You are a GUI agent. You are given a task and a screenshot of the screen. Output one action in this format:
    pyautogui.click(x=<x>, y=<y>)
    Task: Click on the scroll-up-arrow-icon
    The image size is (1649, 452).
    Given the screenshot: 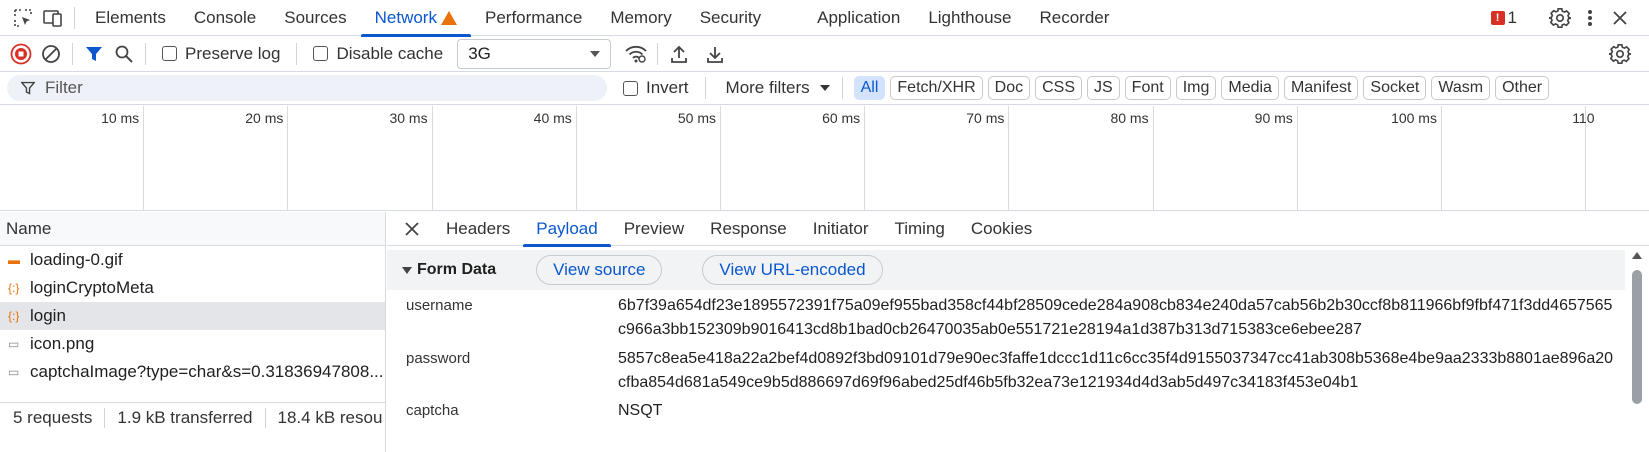 What is the action you would take?
    pyautogui.click(x=1637, y=255)
    